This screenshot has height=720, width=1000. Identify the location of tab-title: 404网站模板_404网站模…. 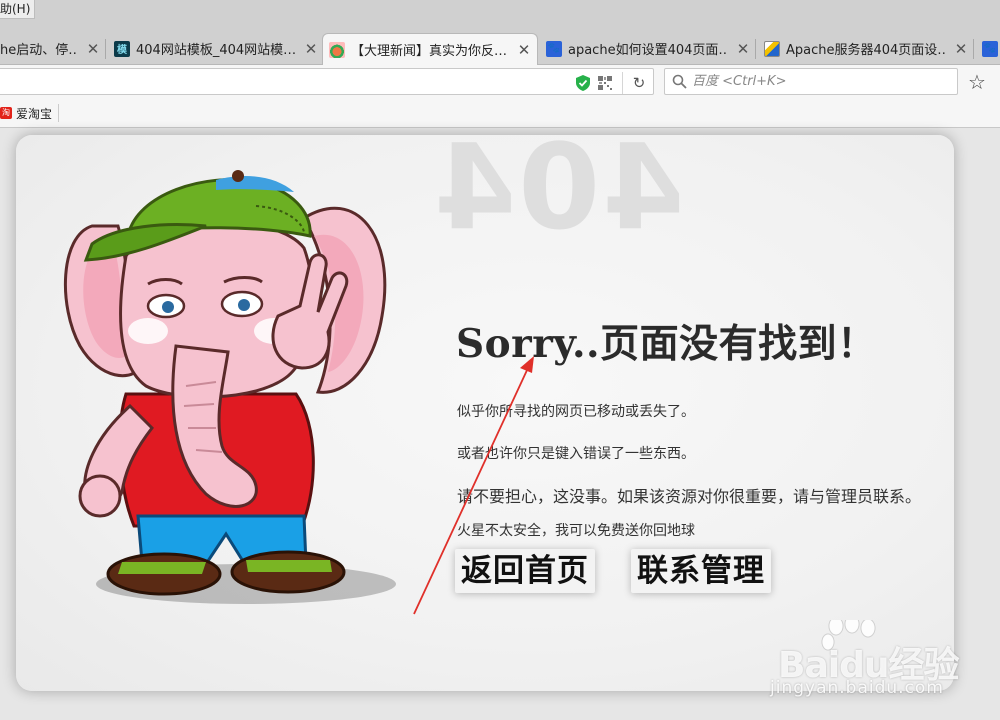
(216, 50).